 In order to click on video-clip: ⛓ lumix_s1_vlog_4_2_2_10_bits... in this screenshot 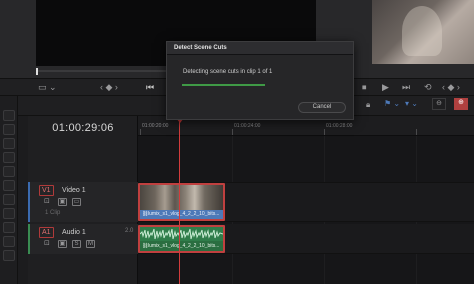, I will do `click(181, 202)`.